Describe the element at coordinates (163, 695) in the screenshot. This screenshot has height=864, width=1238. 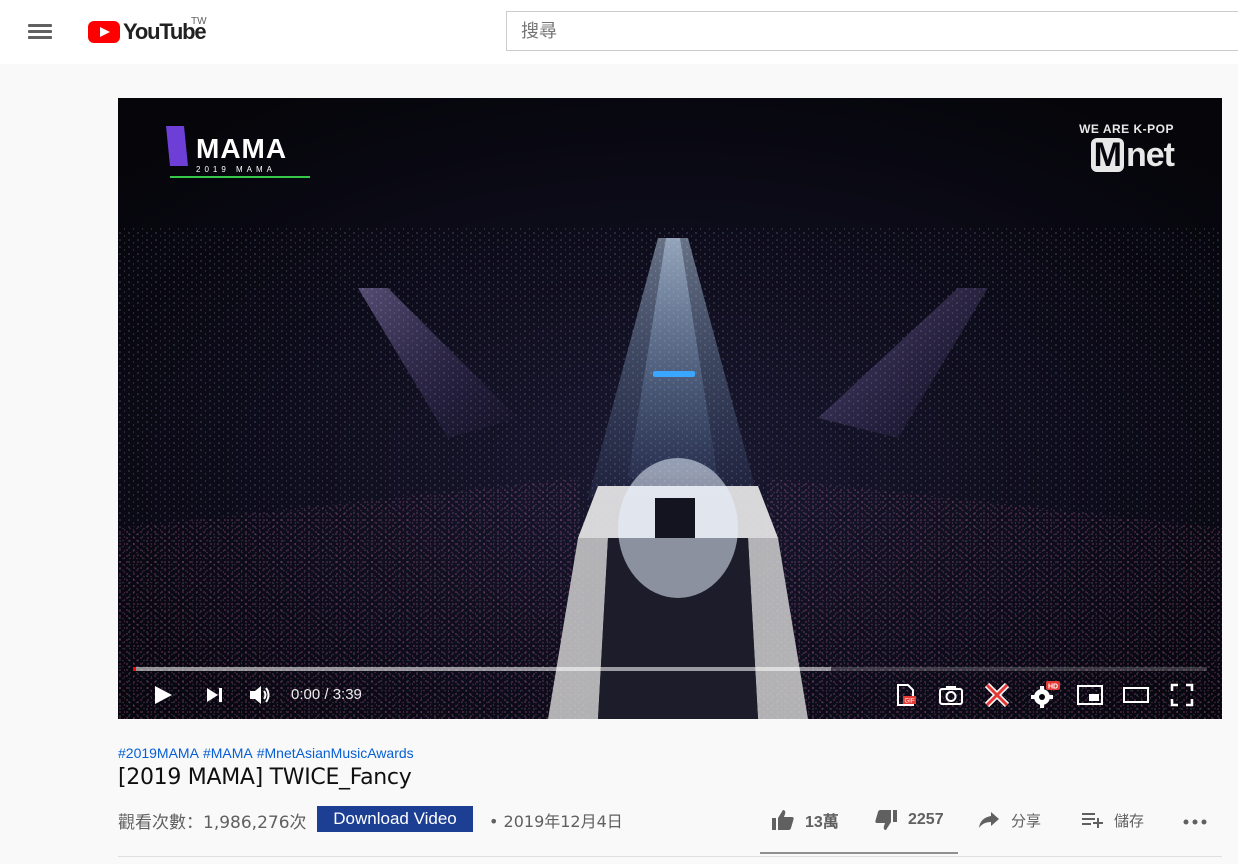
I see `play-icon` at that location.